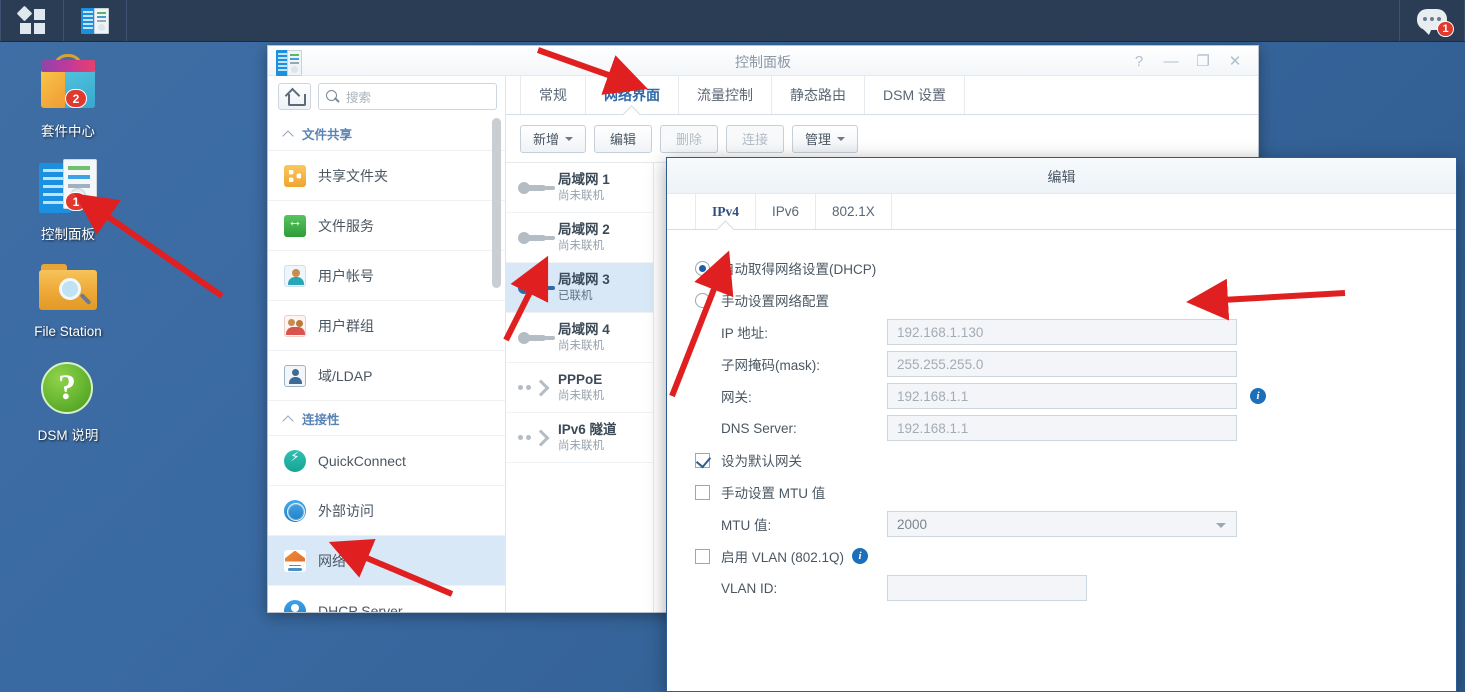  Describe the element at coordinates (584, 329) in the screenshot. I see `interface-name: 局域网 4` at that location.